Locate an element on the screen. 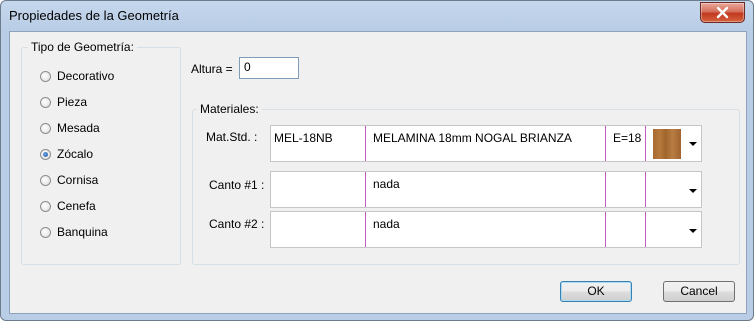 The image size is (754, 321). radio-zocalo: Zócalo is located at coordinates (66, 154).